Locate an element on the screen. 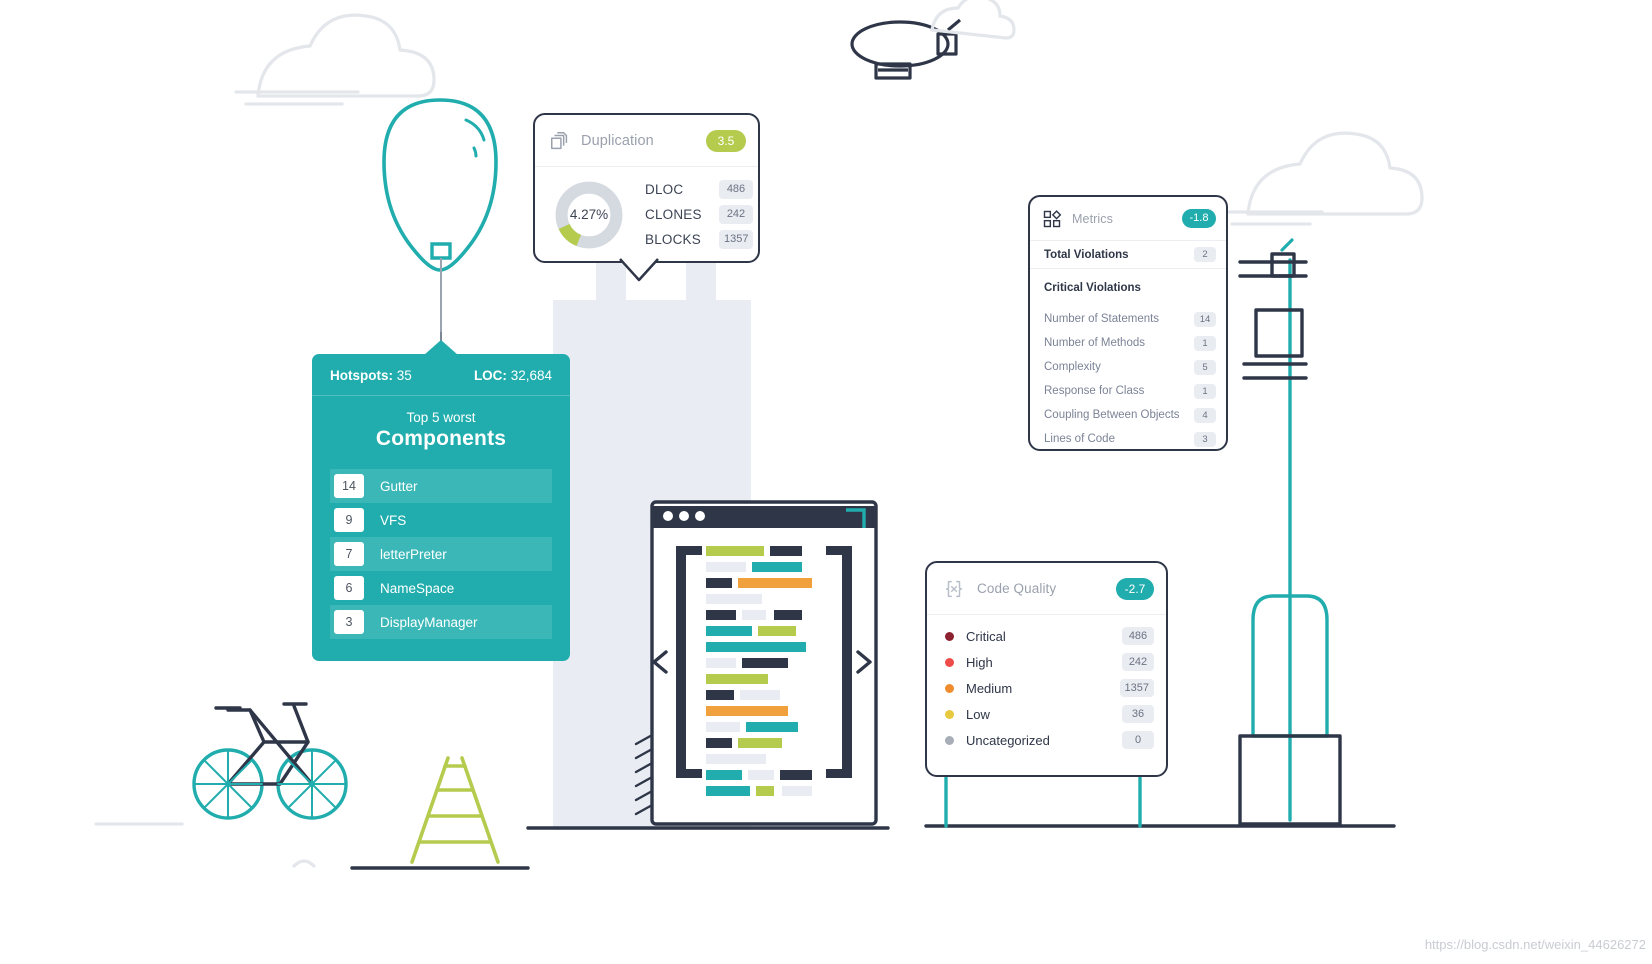 The image size is (1652, 964). code-quality-header: Code Quality -2.7 is located at coordinates (1046, 589).